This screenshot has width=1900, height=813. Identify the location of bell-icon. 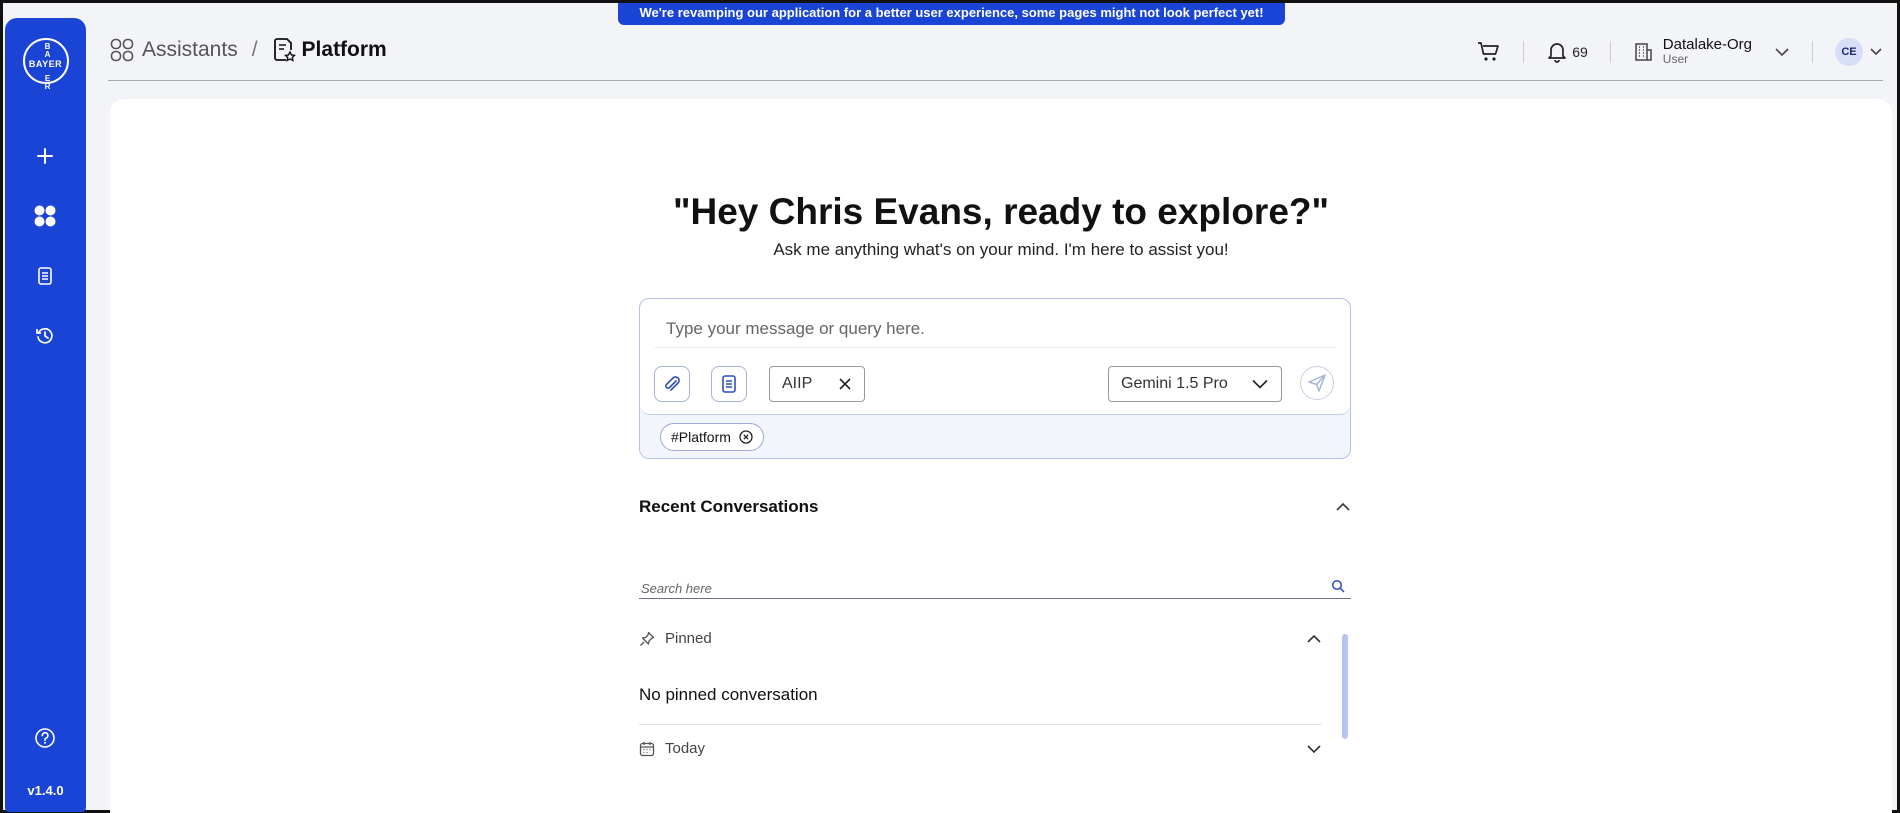
(1557, 53).